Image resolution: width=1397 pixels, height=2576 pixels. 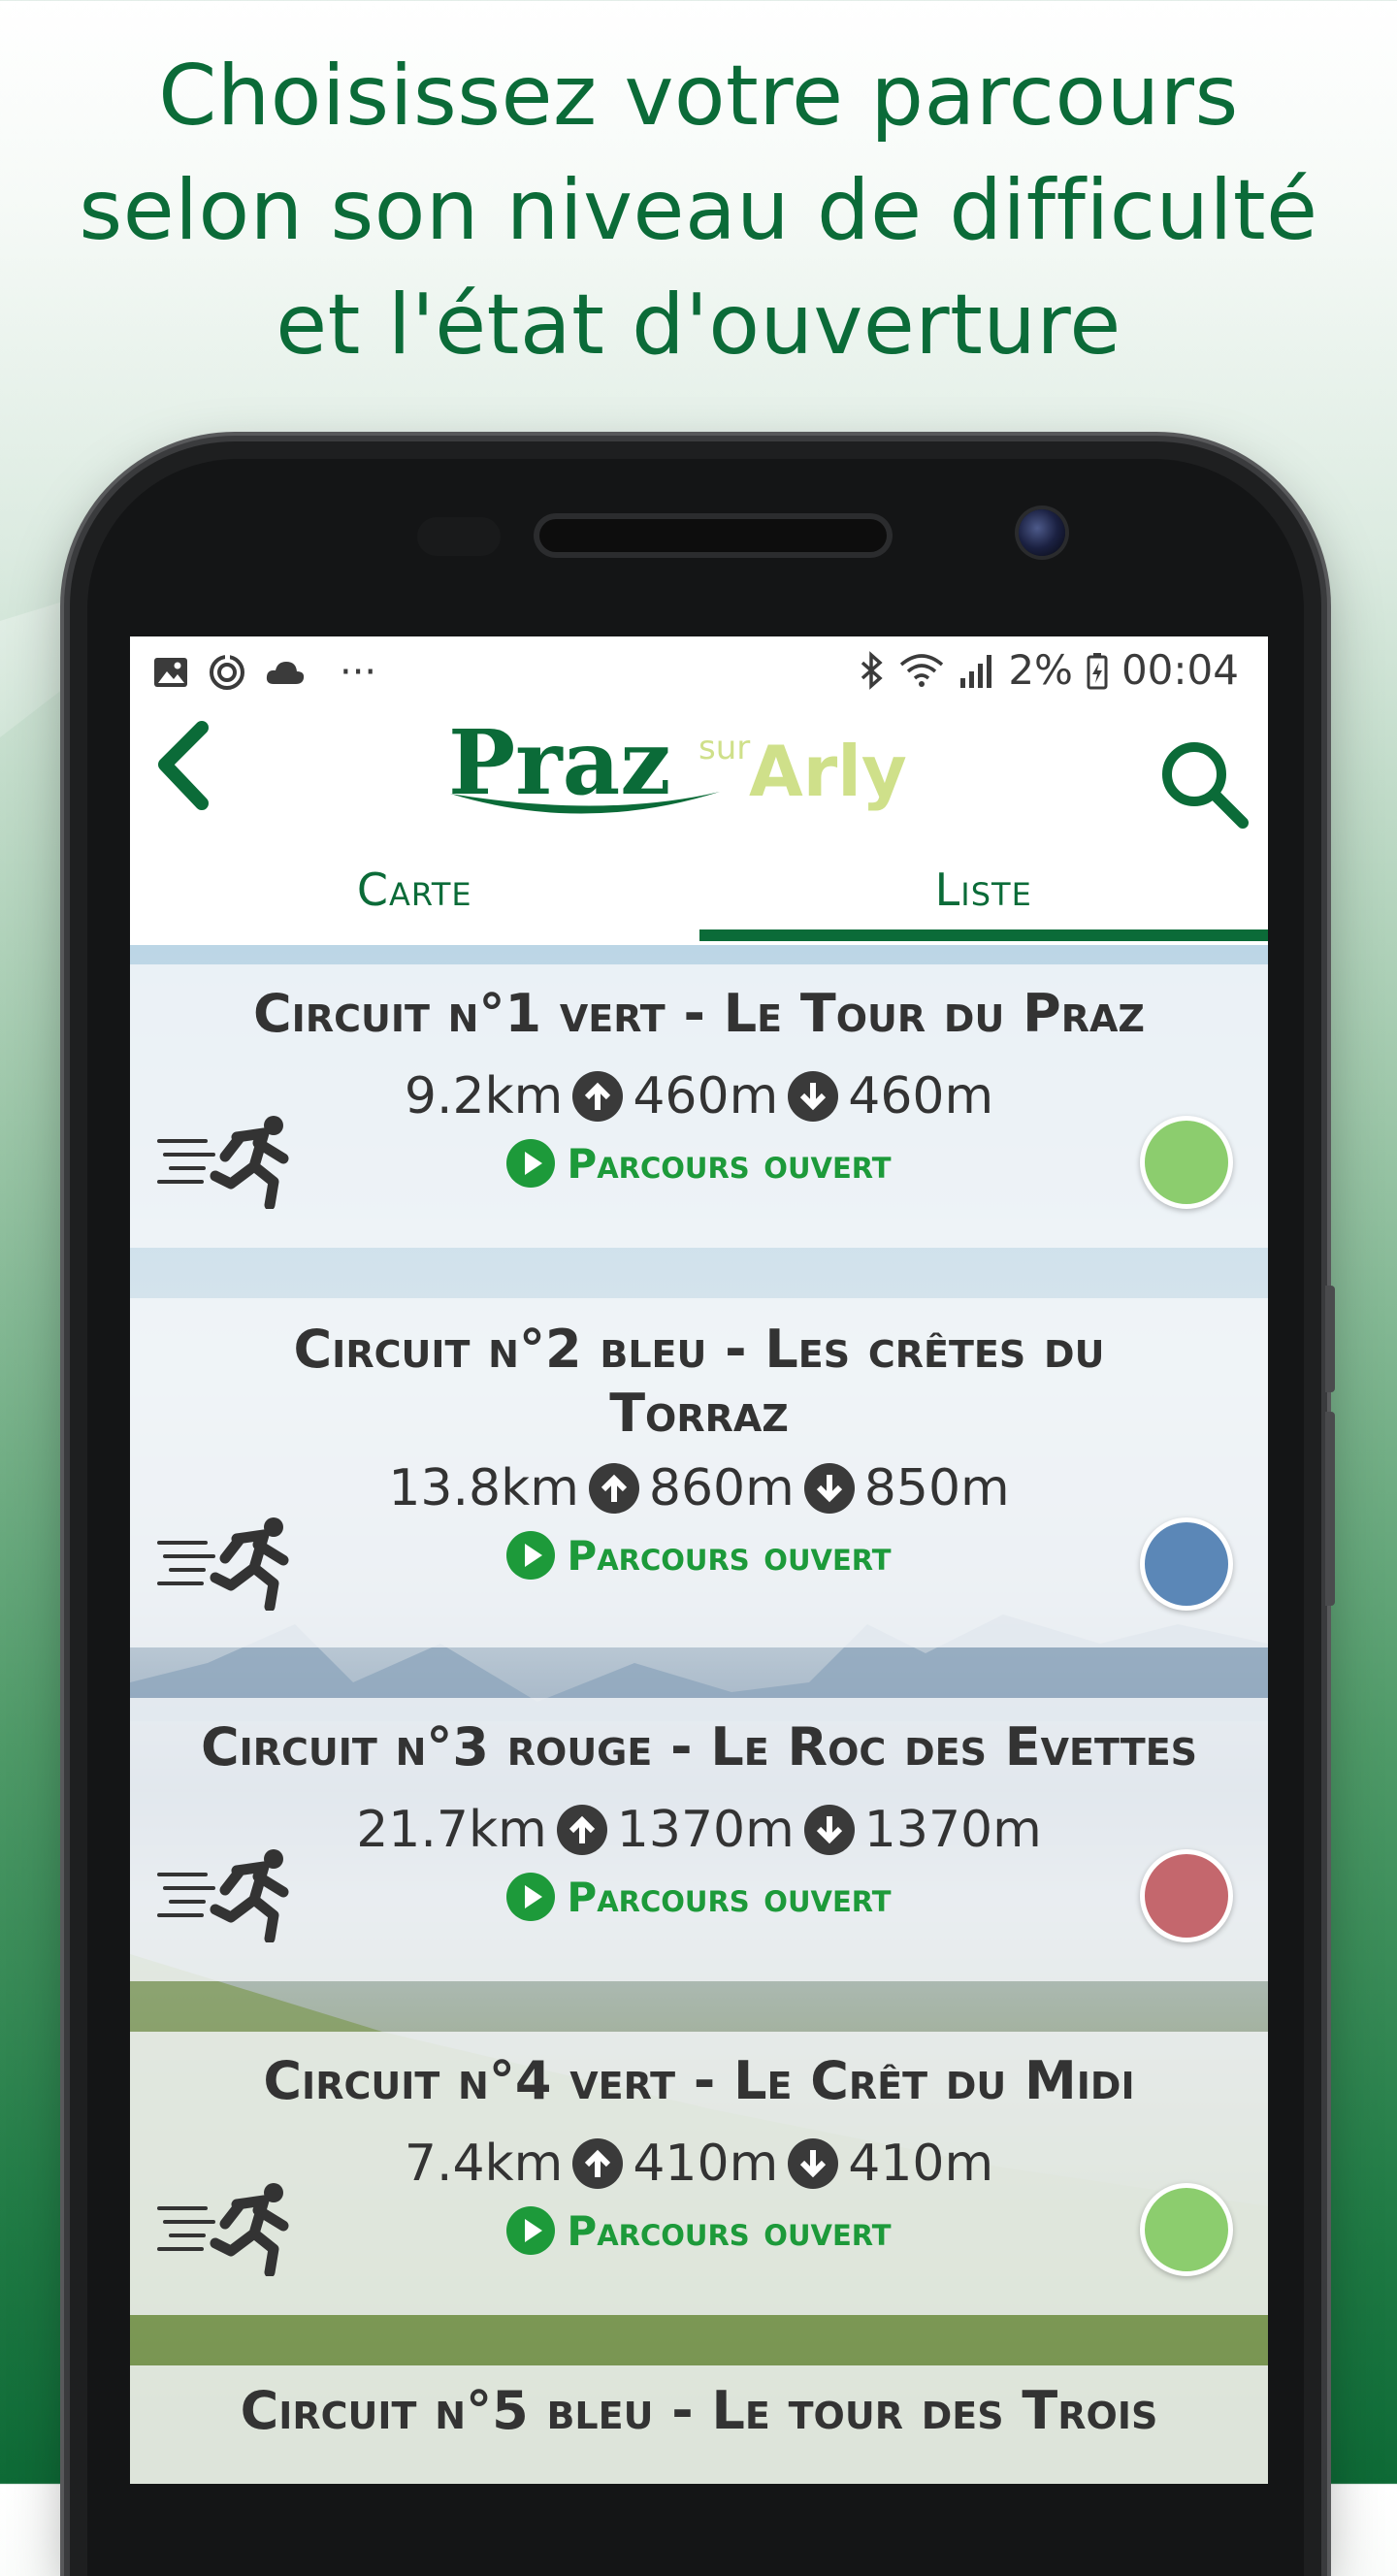 What do you see at coordinates (1180, 670) in the screenshot?
I see `status-time: 00:04` at bounding box center [1180, 670].